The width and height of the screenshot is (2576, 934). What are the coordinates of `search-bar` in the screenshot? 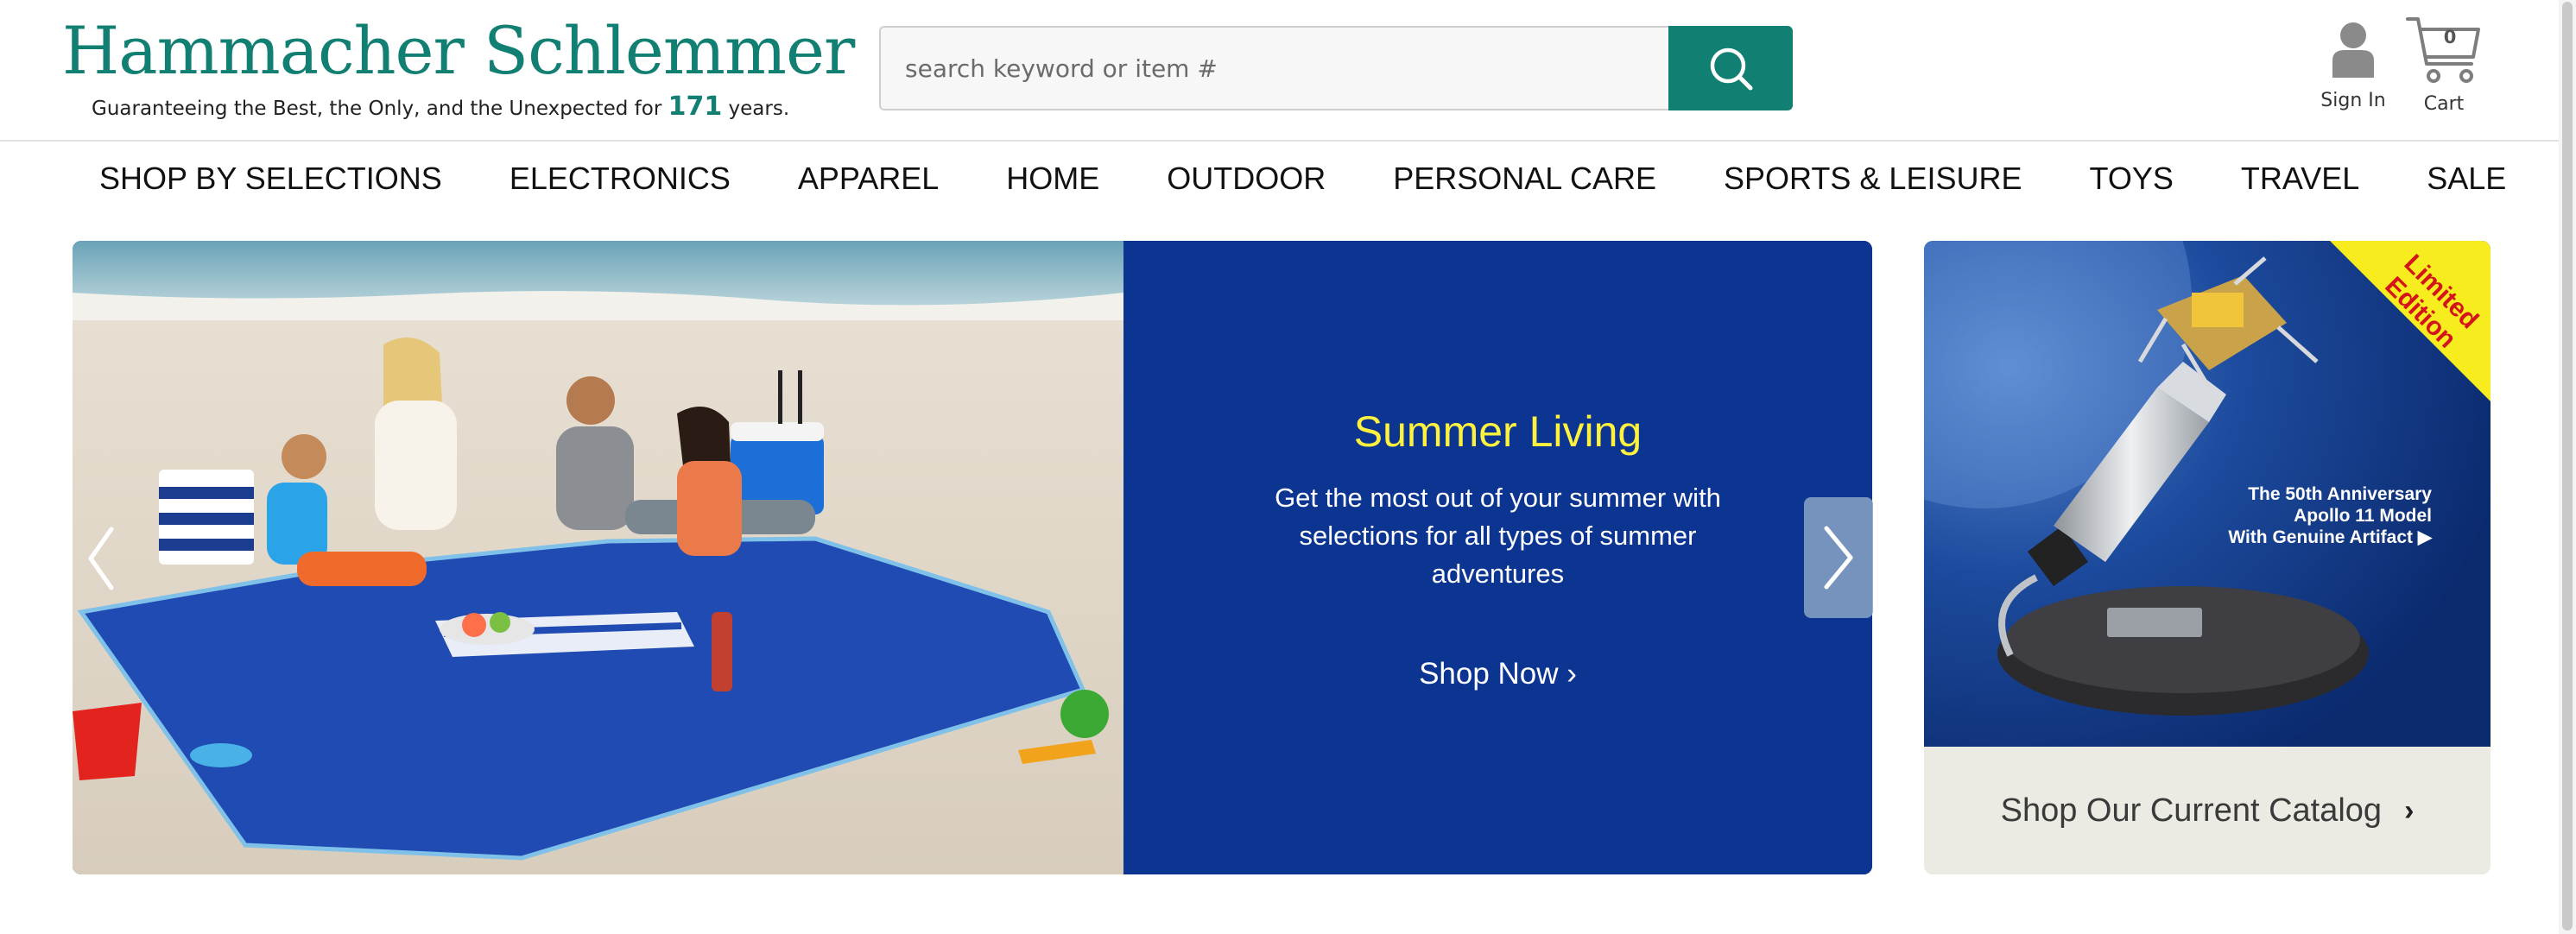 It's located at (1336, 68).